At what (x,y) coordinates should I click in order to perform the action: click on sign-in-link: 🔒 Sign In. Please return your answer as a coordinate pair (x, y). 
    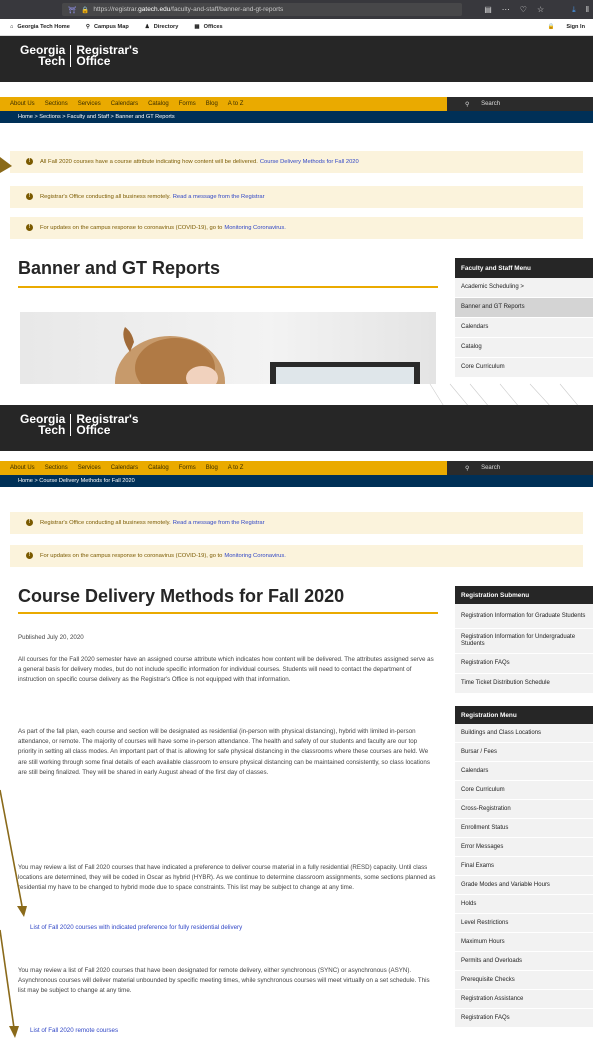
    Looking at the image, I should click on (561, 27).